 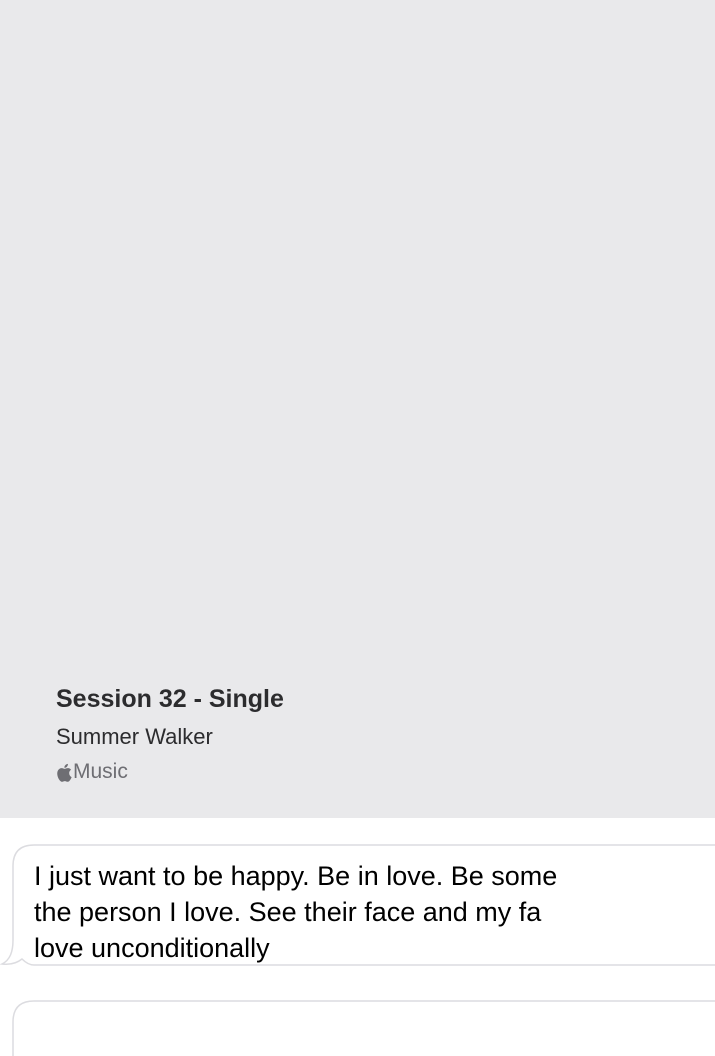 I want to click on source-label: Music, so click(x=100, y=771).